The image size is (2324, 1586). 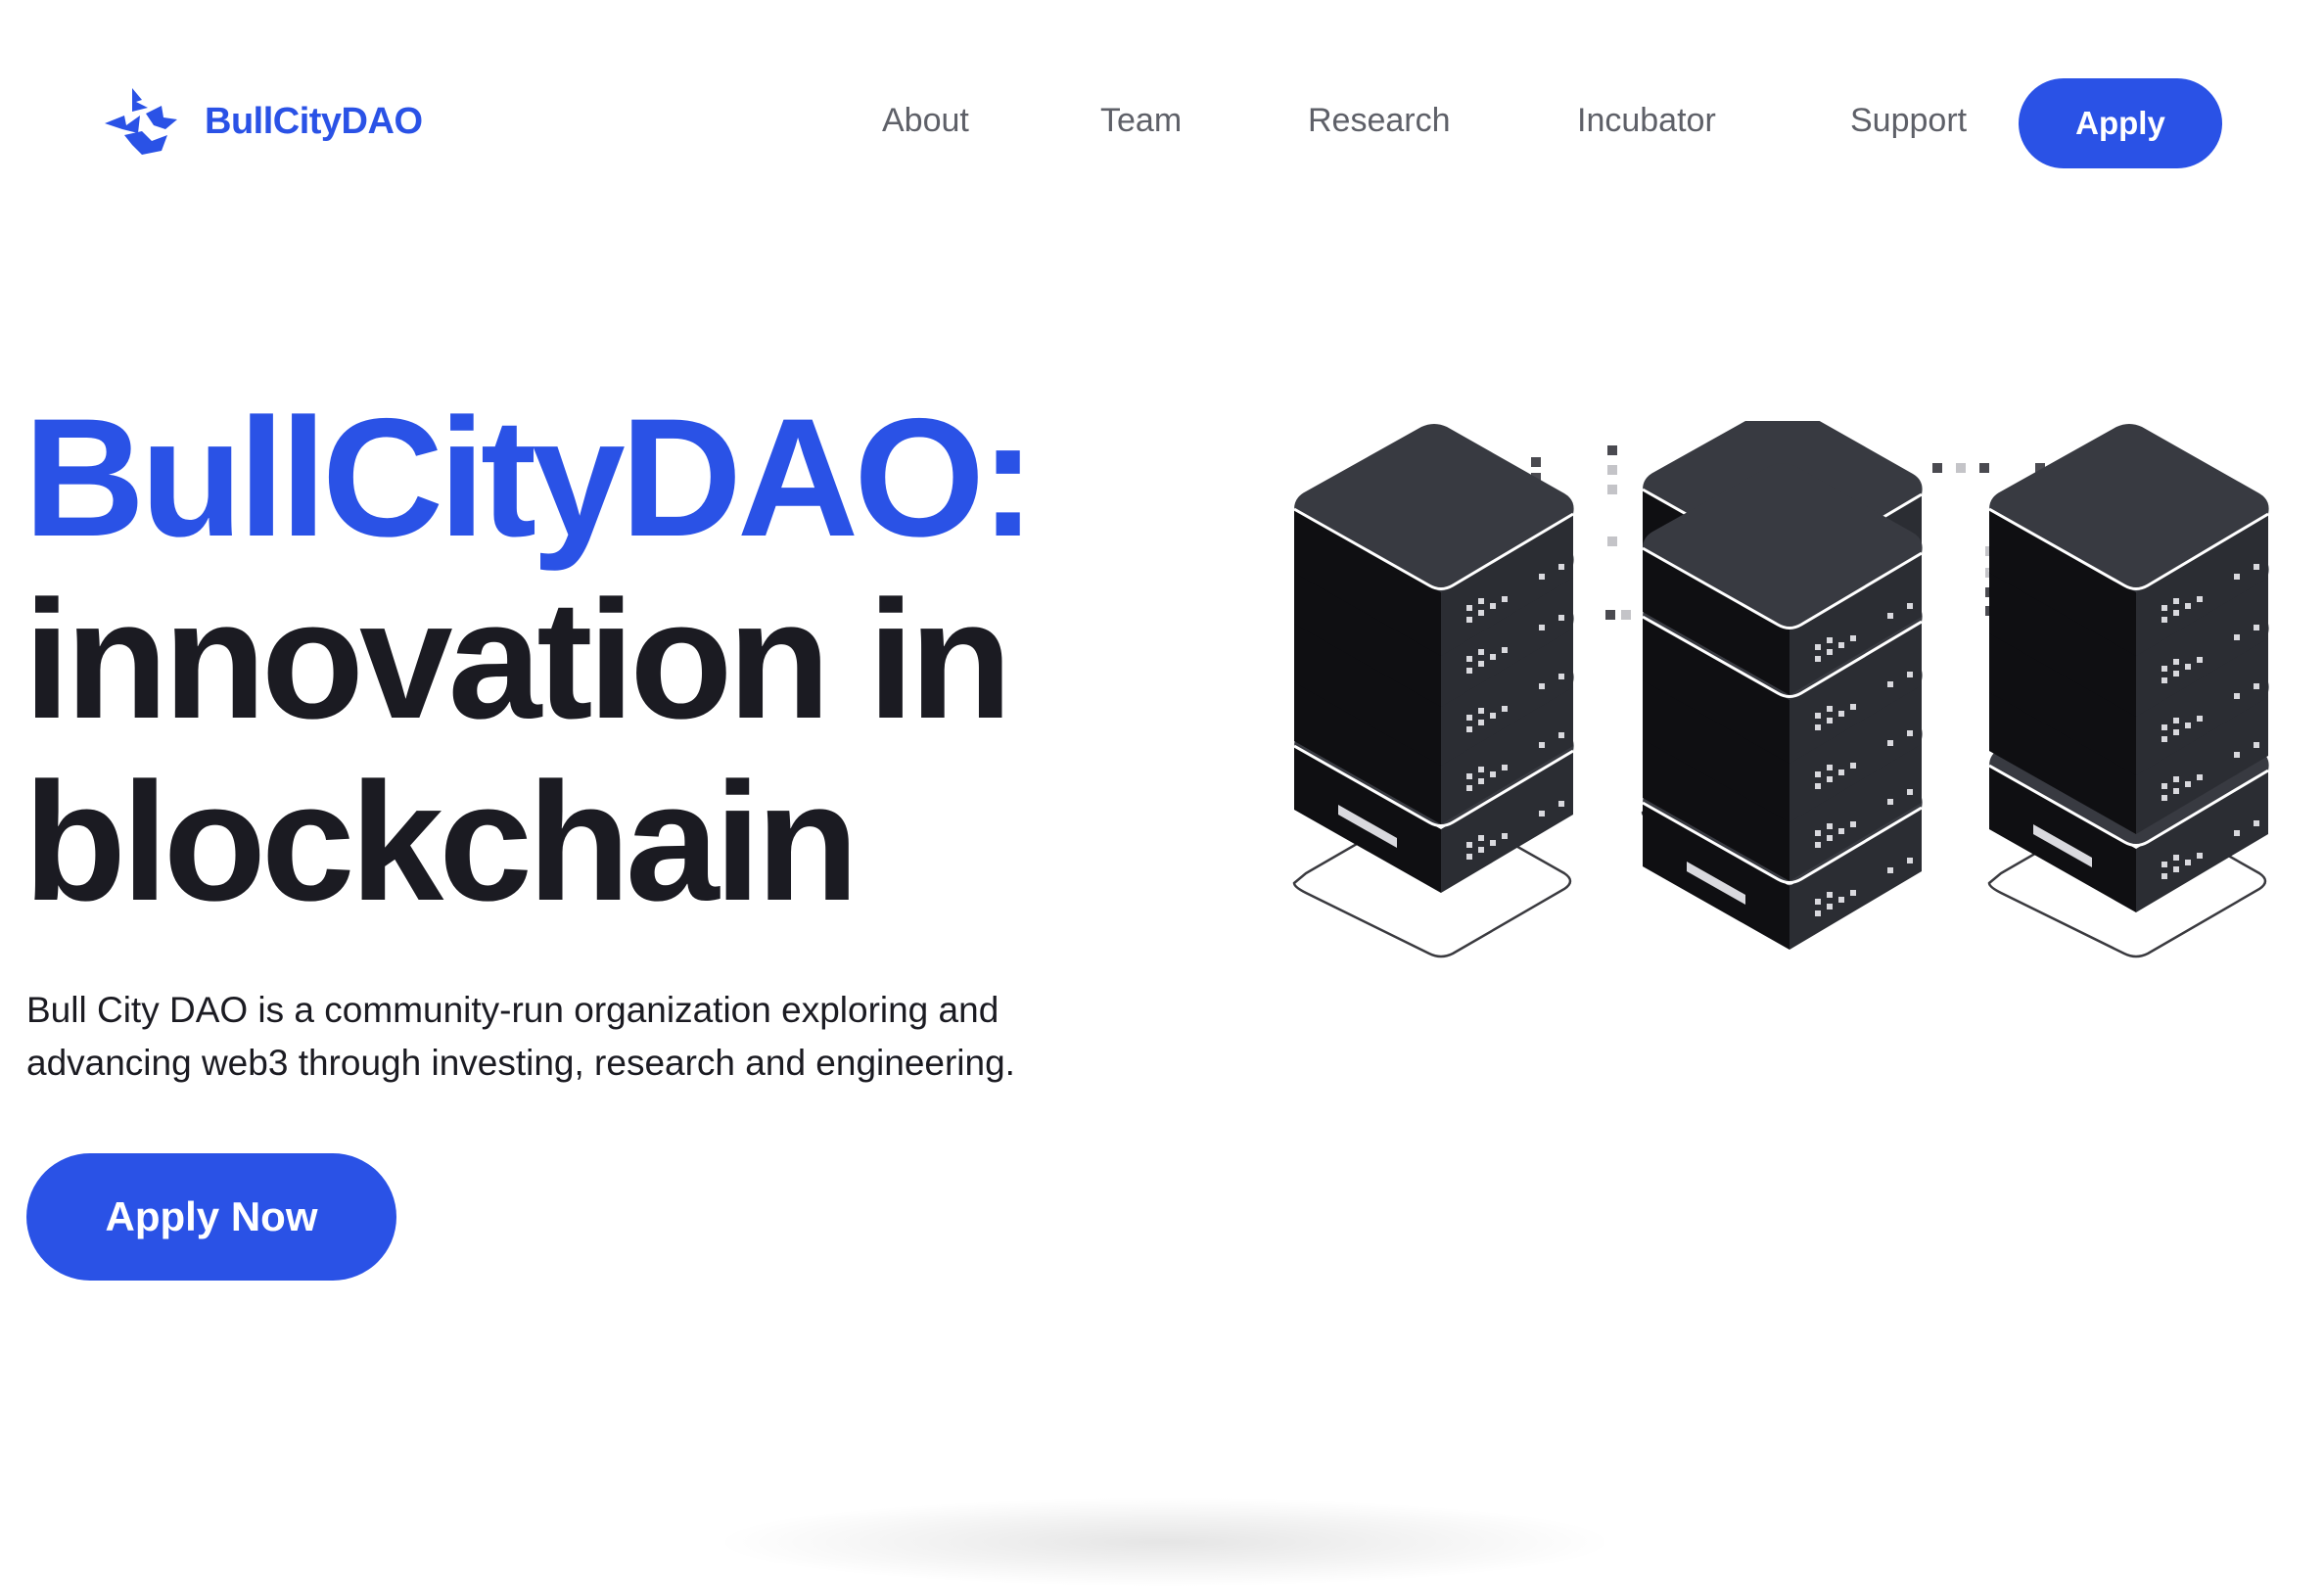 What do you see at coordinates (517, 660) in the screenshot?
I see `hero-title-line-2: innovation in` at bounding box center [517, 660].